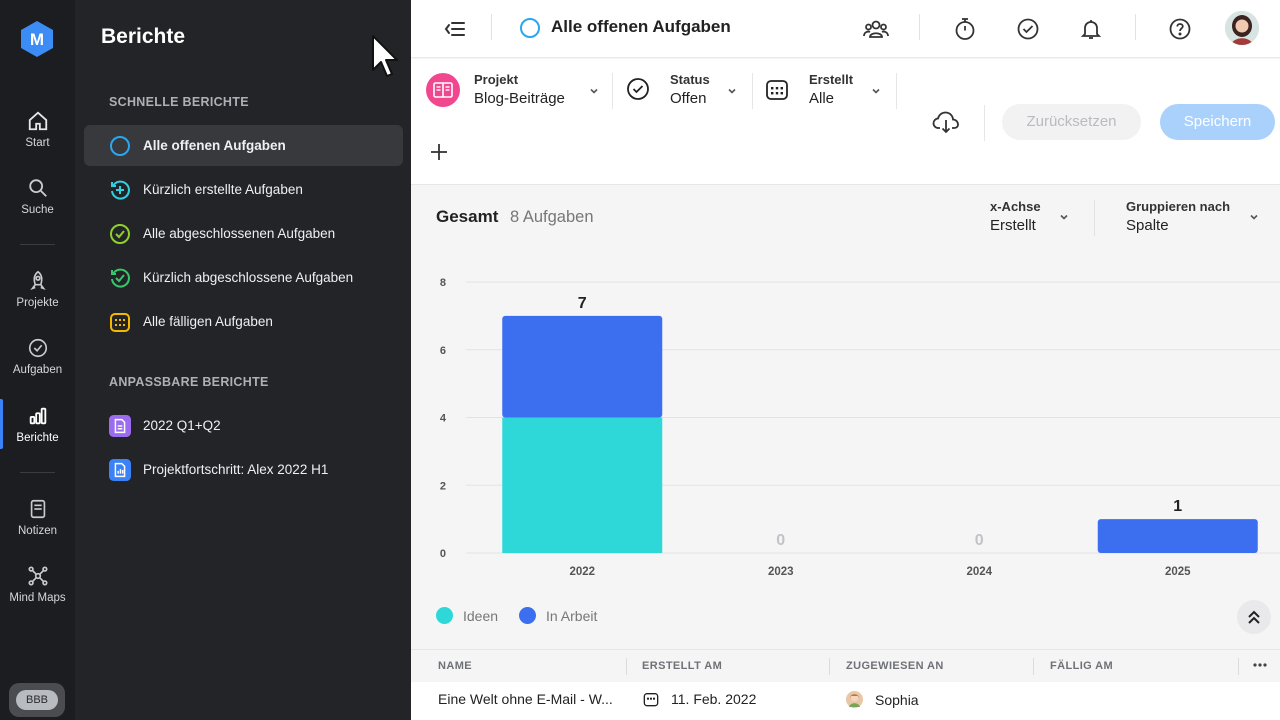 Image resolution: width=1280 pixels, height=720 pixels. I want to click on mind-map-icon, so click(37, 576).